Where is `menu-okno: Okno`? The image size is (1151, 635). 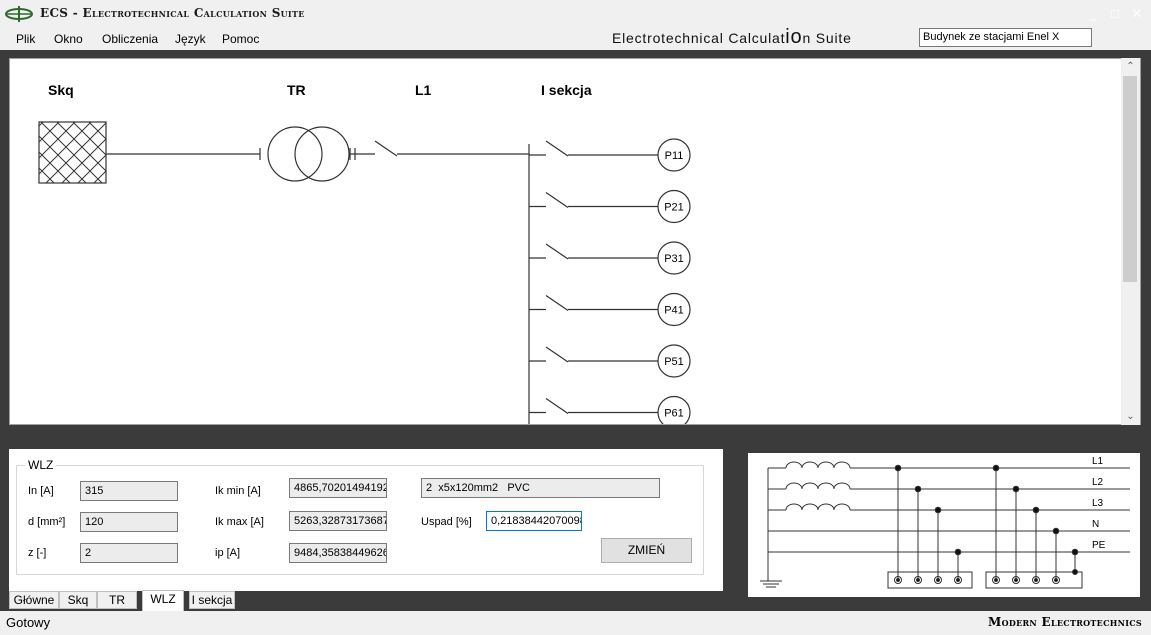
menu-okno: Okno is located at coordinates (68, 39).